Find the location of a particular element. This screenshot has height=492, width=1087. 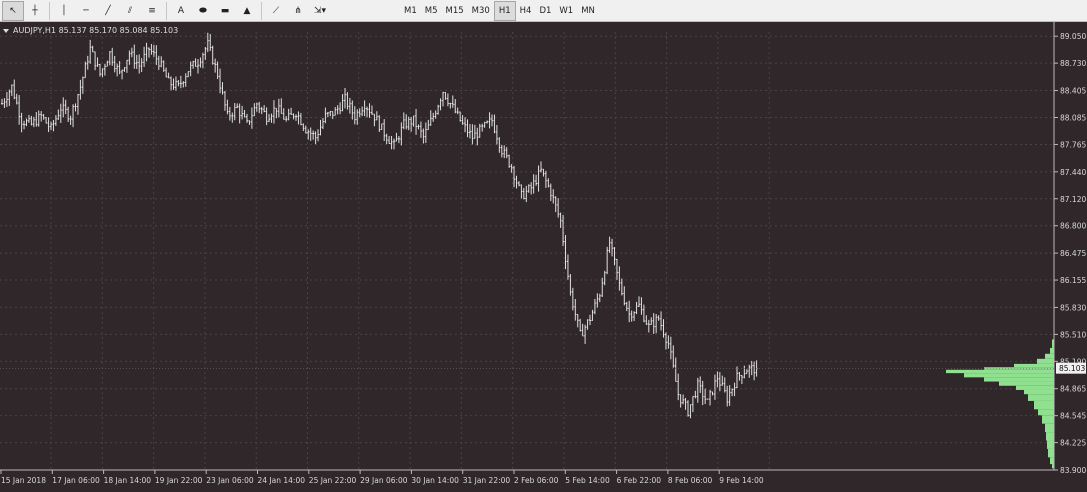

x-tick-label: 17 Jan 06:00 is located at coordinates (76, 480).